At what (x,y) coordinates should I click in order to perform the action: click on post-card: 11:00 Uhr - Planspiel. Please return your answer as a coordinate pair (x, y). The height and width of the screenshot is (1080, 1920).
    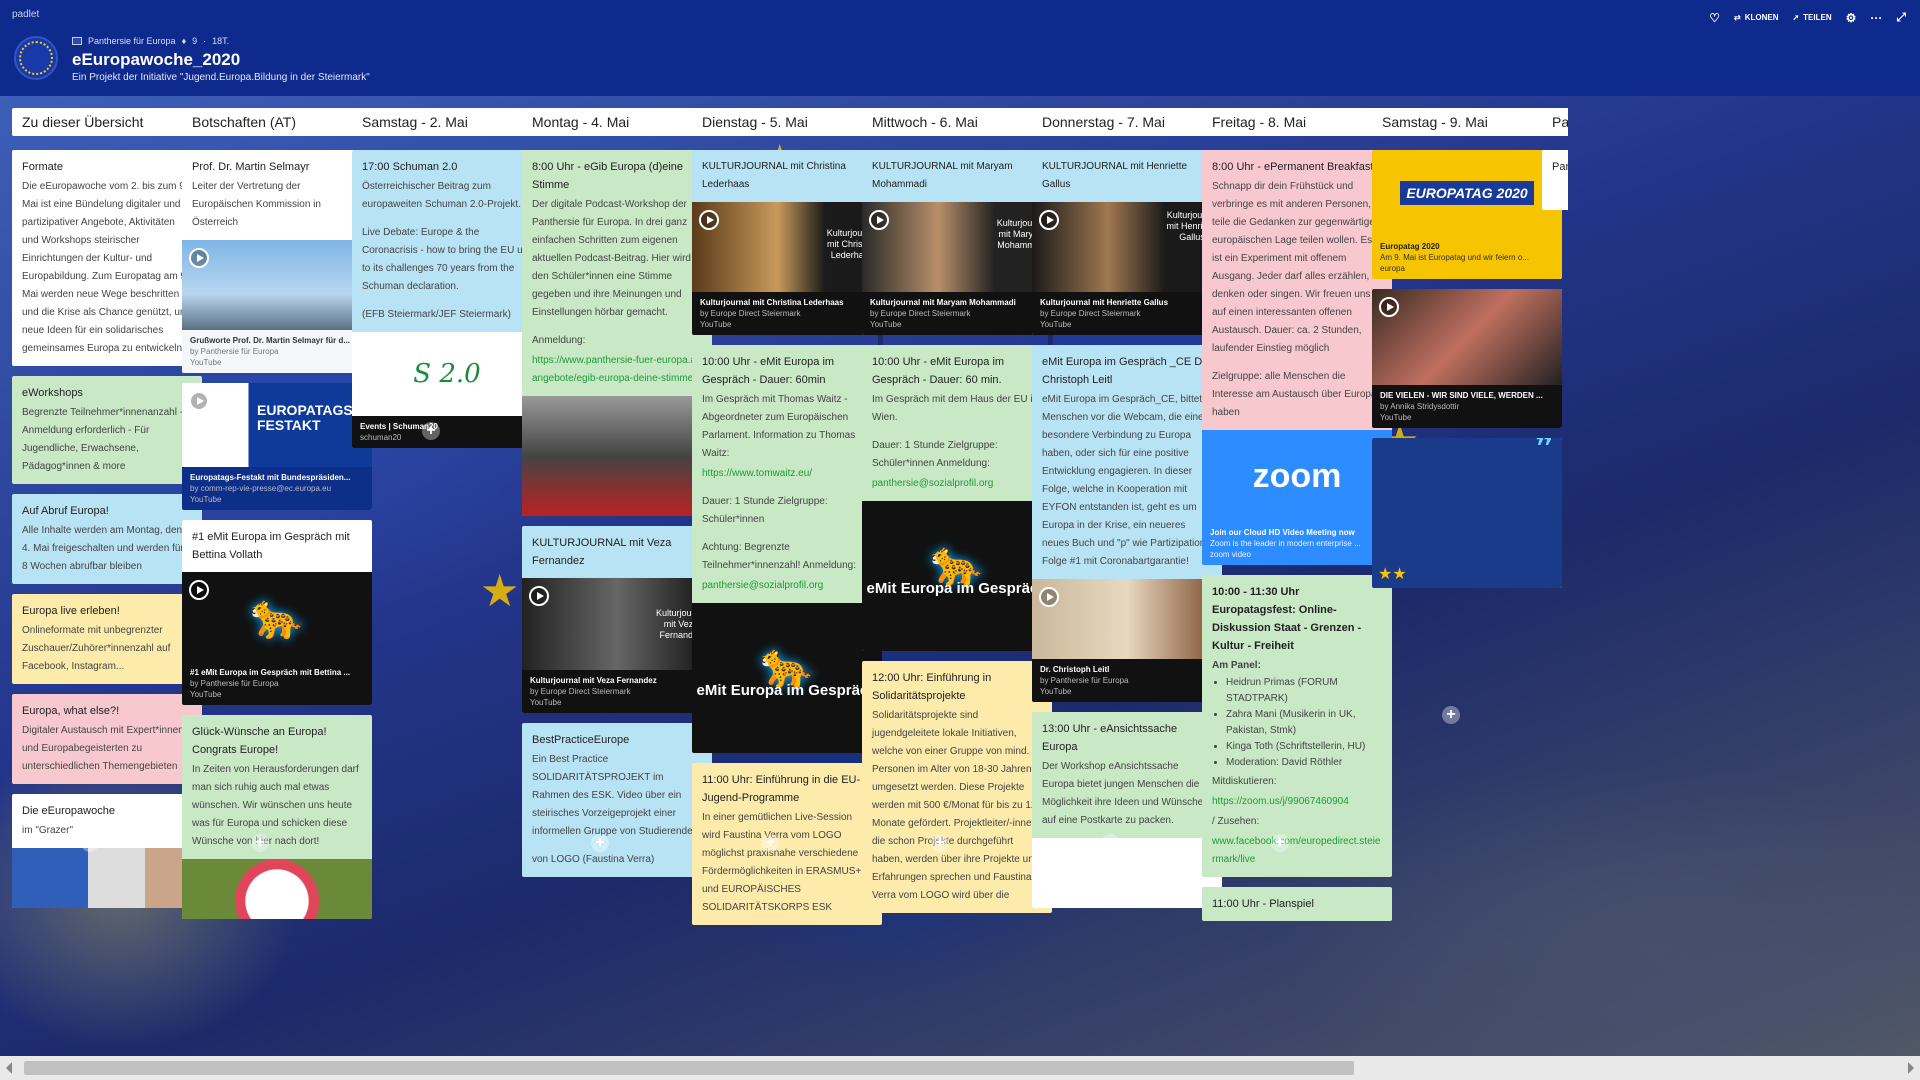
    Looking at the image, I should click on (1297, 904).